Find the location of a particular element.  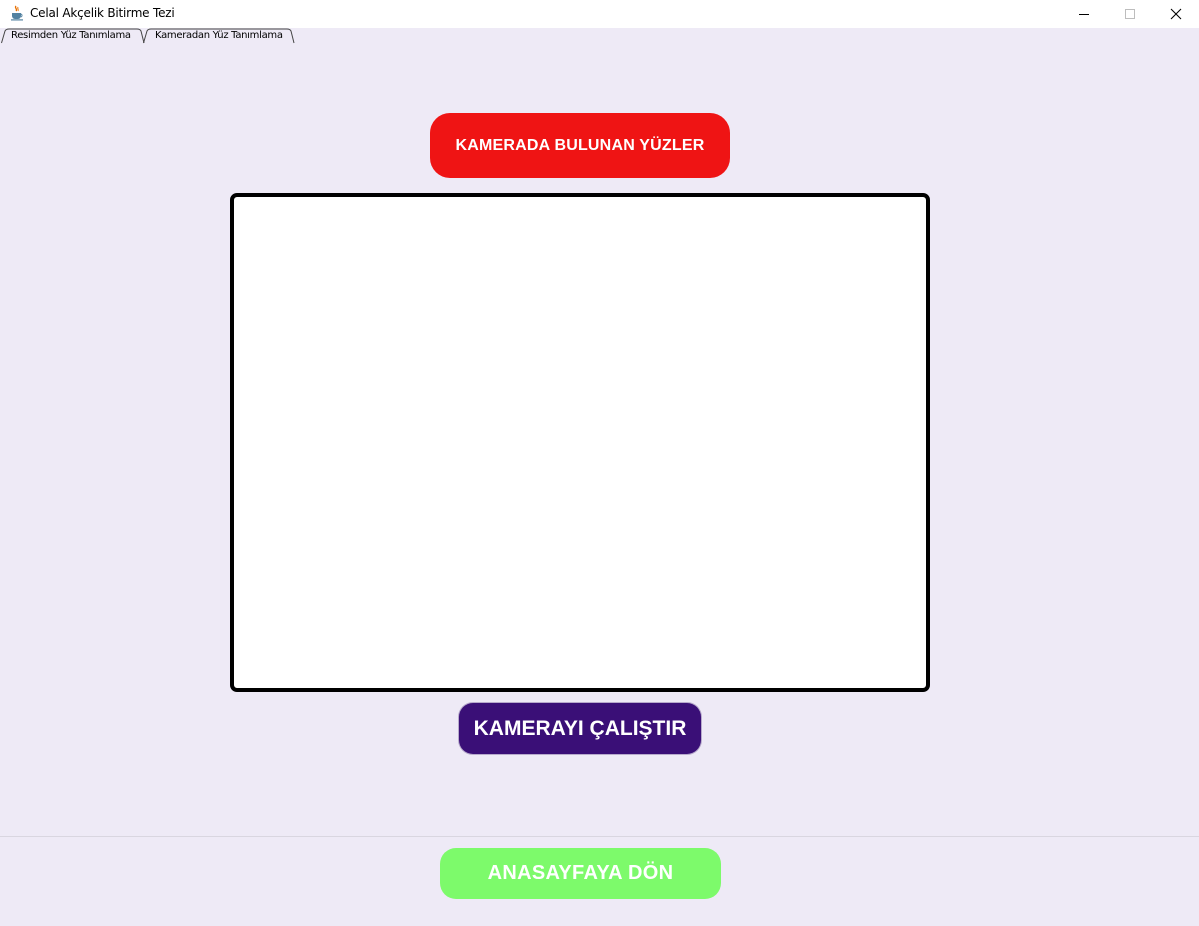

close-icon is located at coordinates (1176, 14).